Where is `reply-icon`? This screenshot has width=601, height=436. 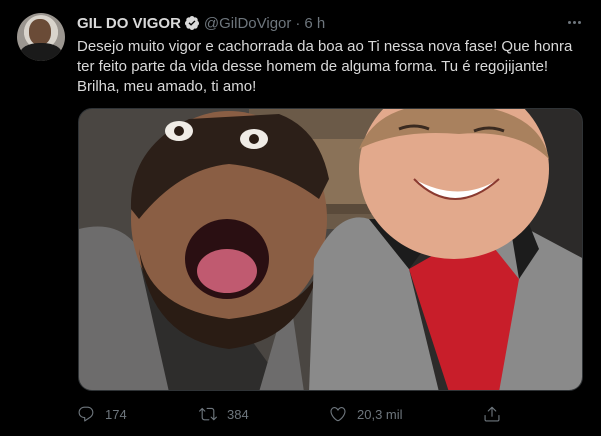 reply-icon is located at coordinates (86, 414).